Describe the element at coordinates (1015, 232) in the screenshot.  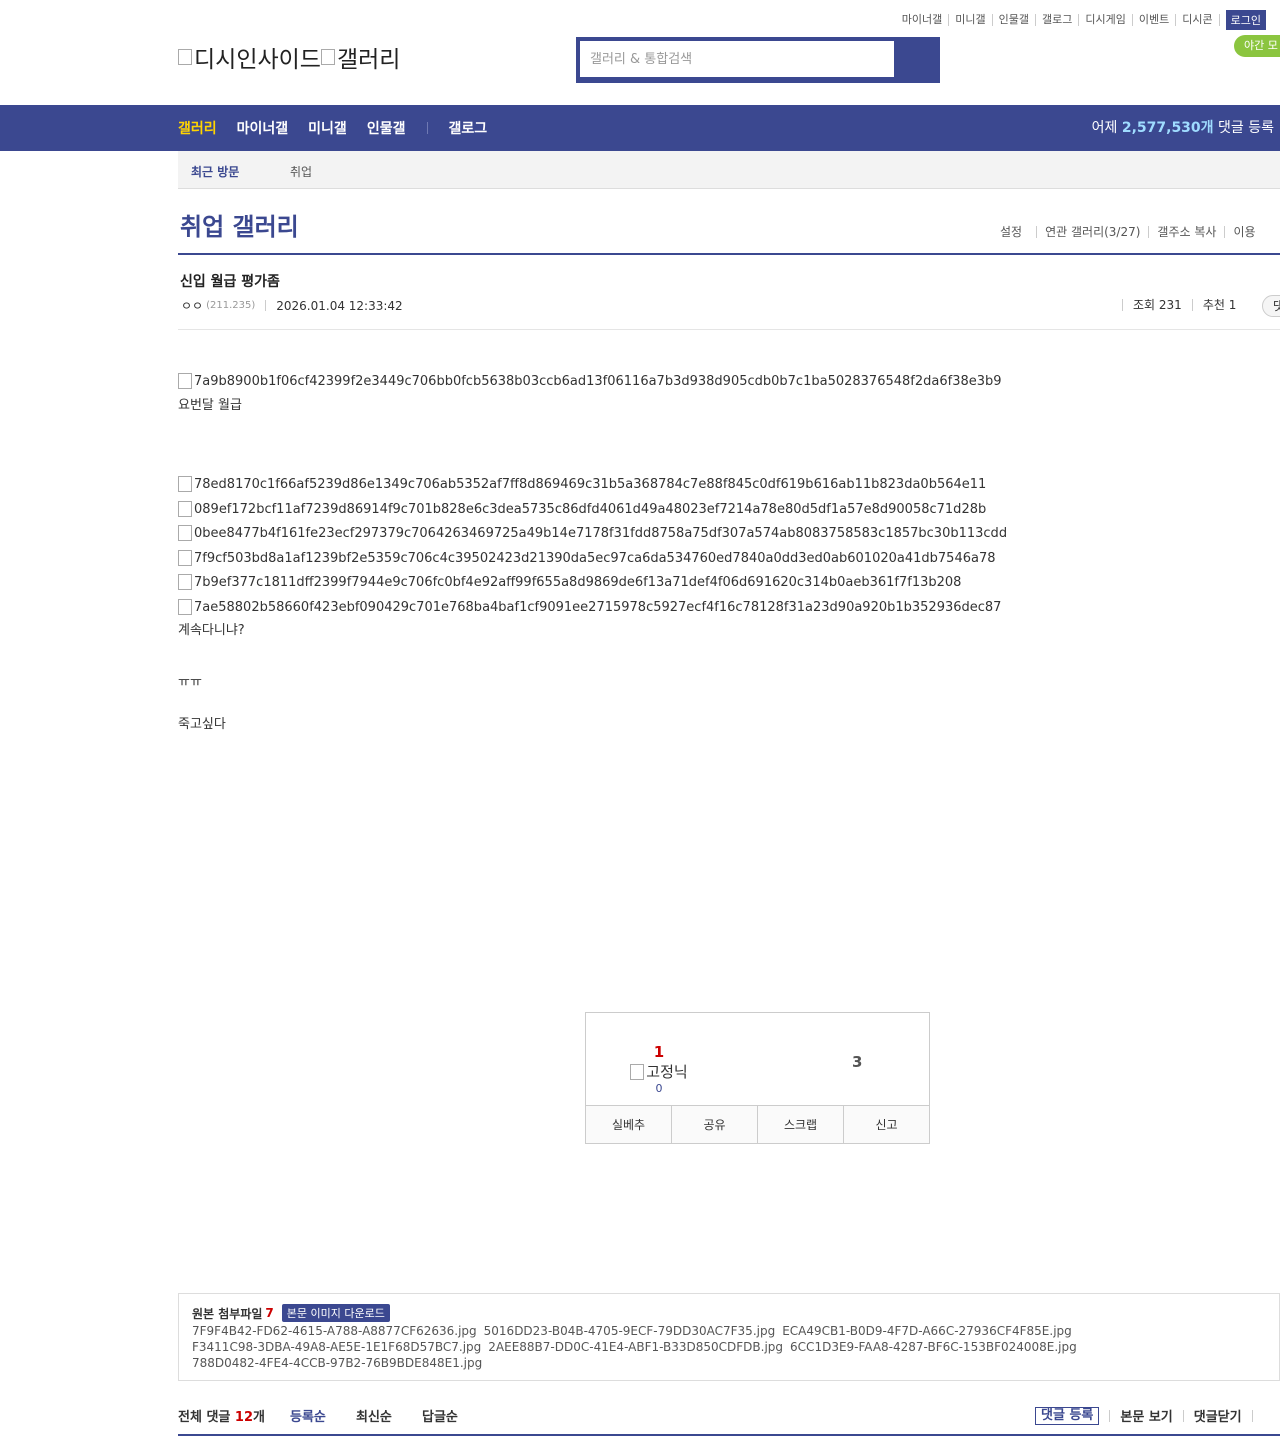
I see `gallery-settings-link: 설정` at that location.